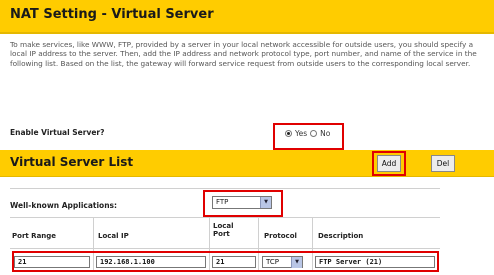  Describe the element at coordinates (112, 14) in the screenshot. I see `page-title: NAT Setting - Virtual Server` at that location.